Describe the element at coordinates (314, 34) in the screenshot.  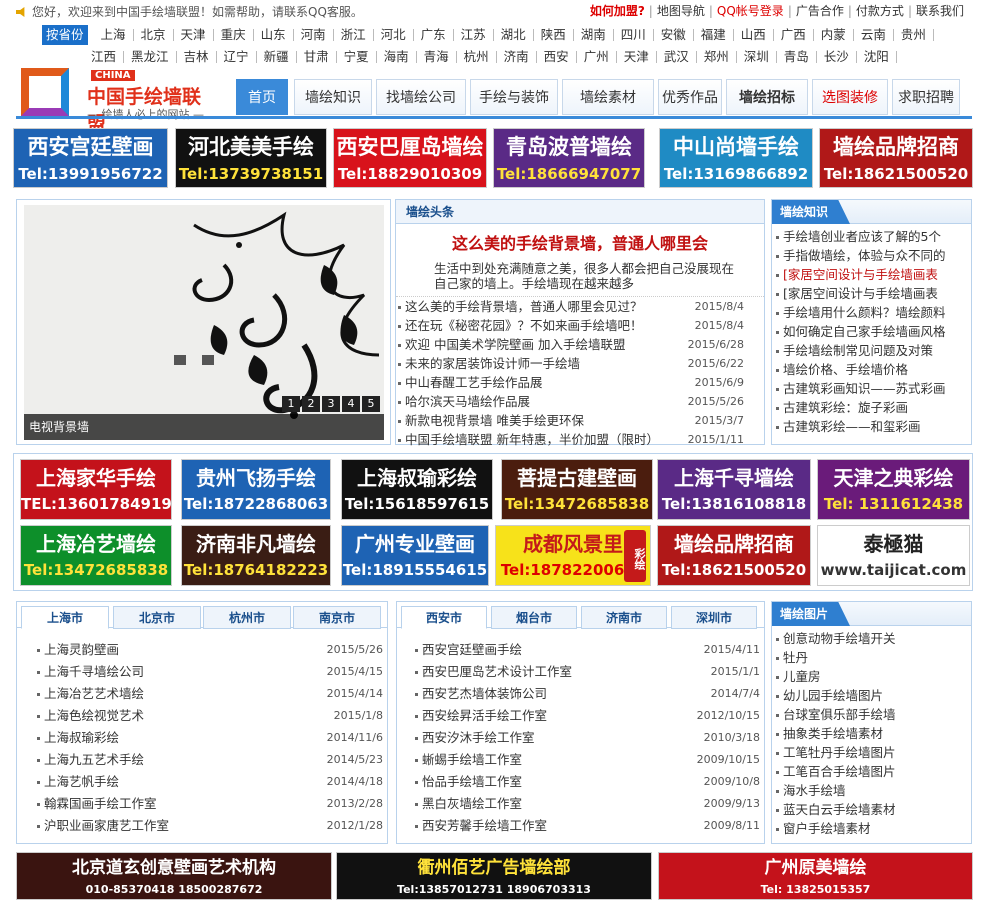
I see `city-link: 河南` at that location.